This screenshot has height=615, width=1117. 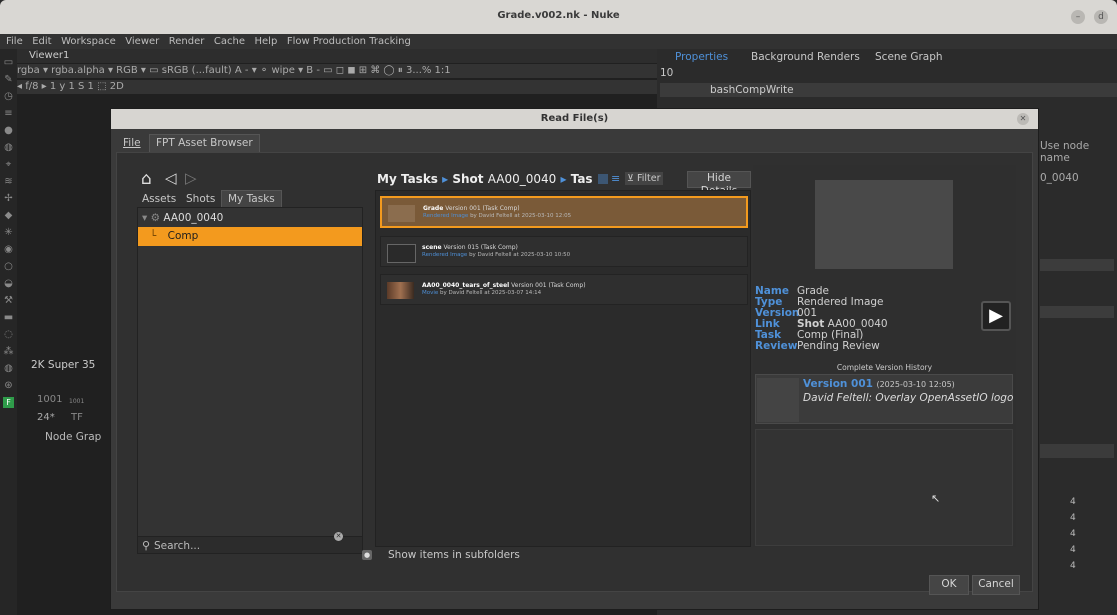 I want to click on window-menu-button: d, so click(x=1101, y=17).